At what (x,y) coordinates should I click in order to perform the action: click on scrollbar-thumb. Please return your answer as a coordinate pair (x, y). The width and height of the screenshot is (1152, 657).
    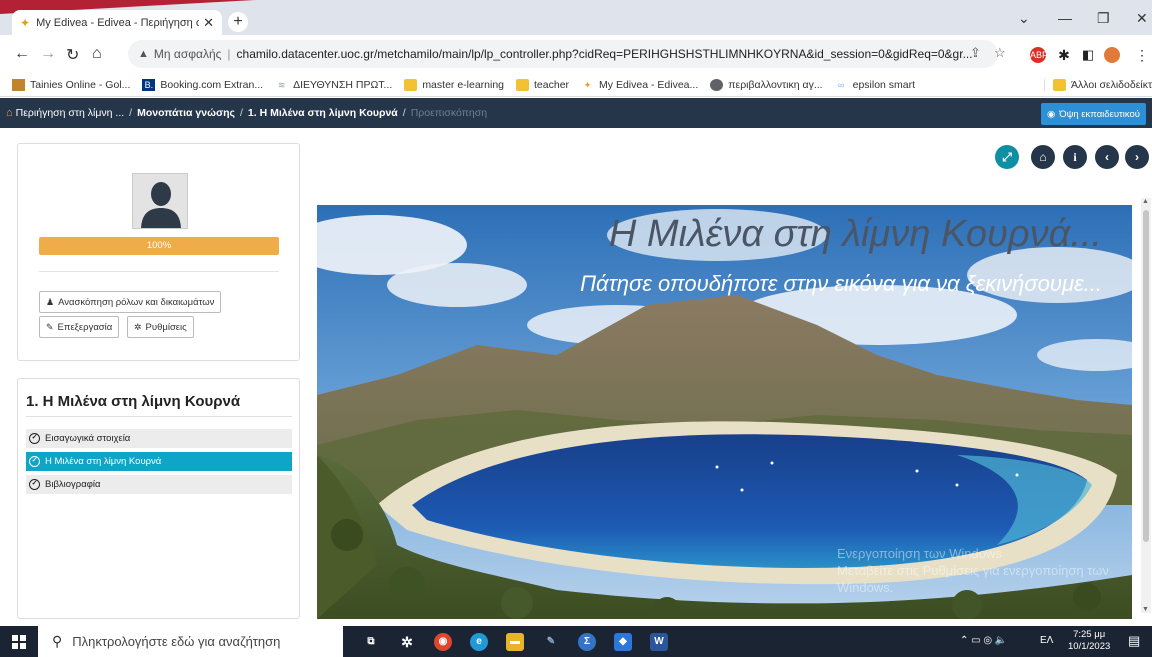
    Looking at the image, I should click on (1146, 376).